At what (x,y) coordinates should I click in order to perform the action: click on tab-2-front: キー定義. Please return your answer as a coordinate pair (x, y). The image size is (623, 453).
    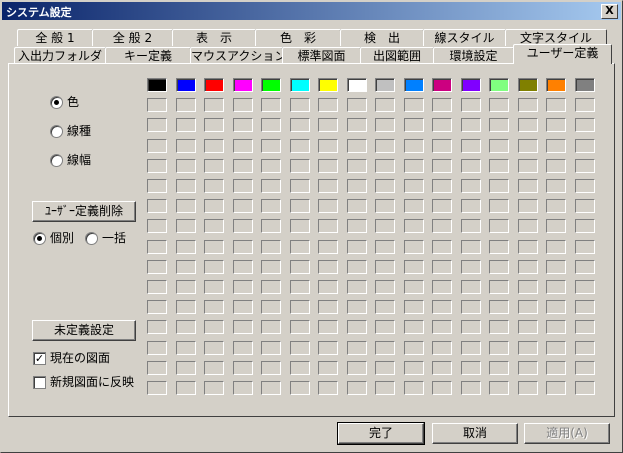
    Looking at the image, I should click on (148, 55).